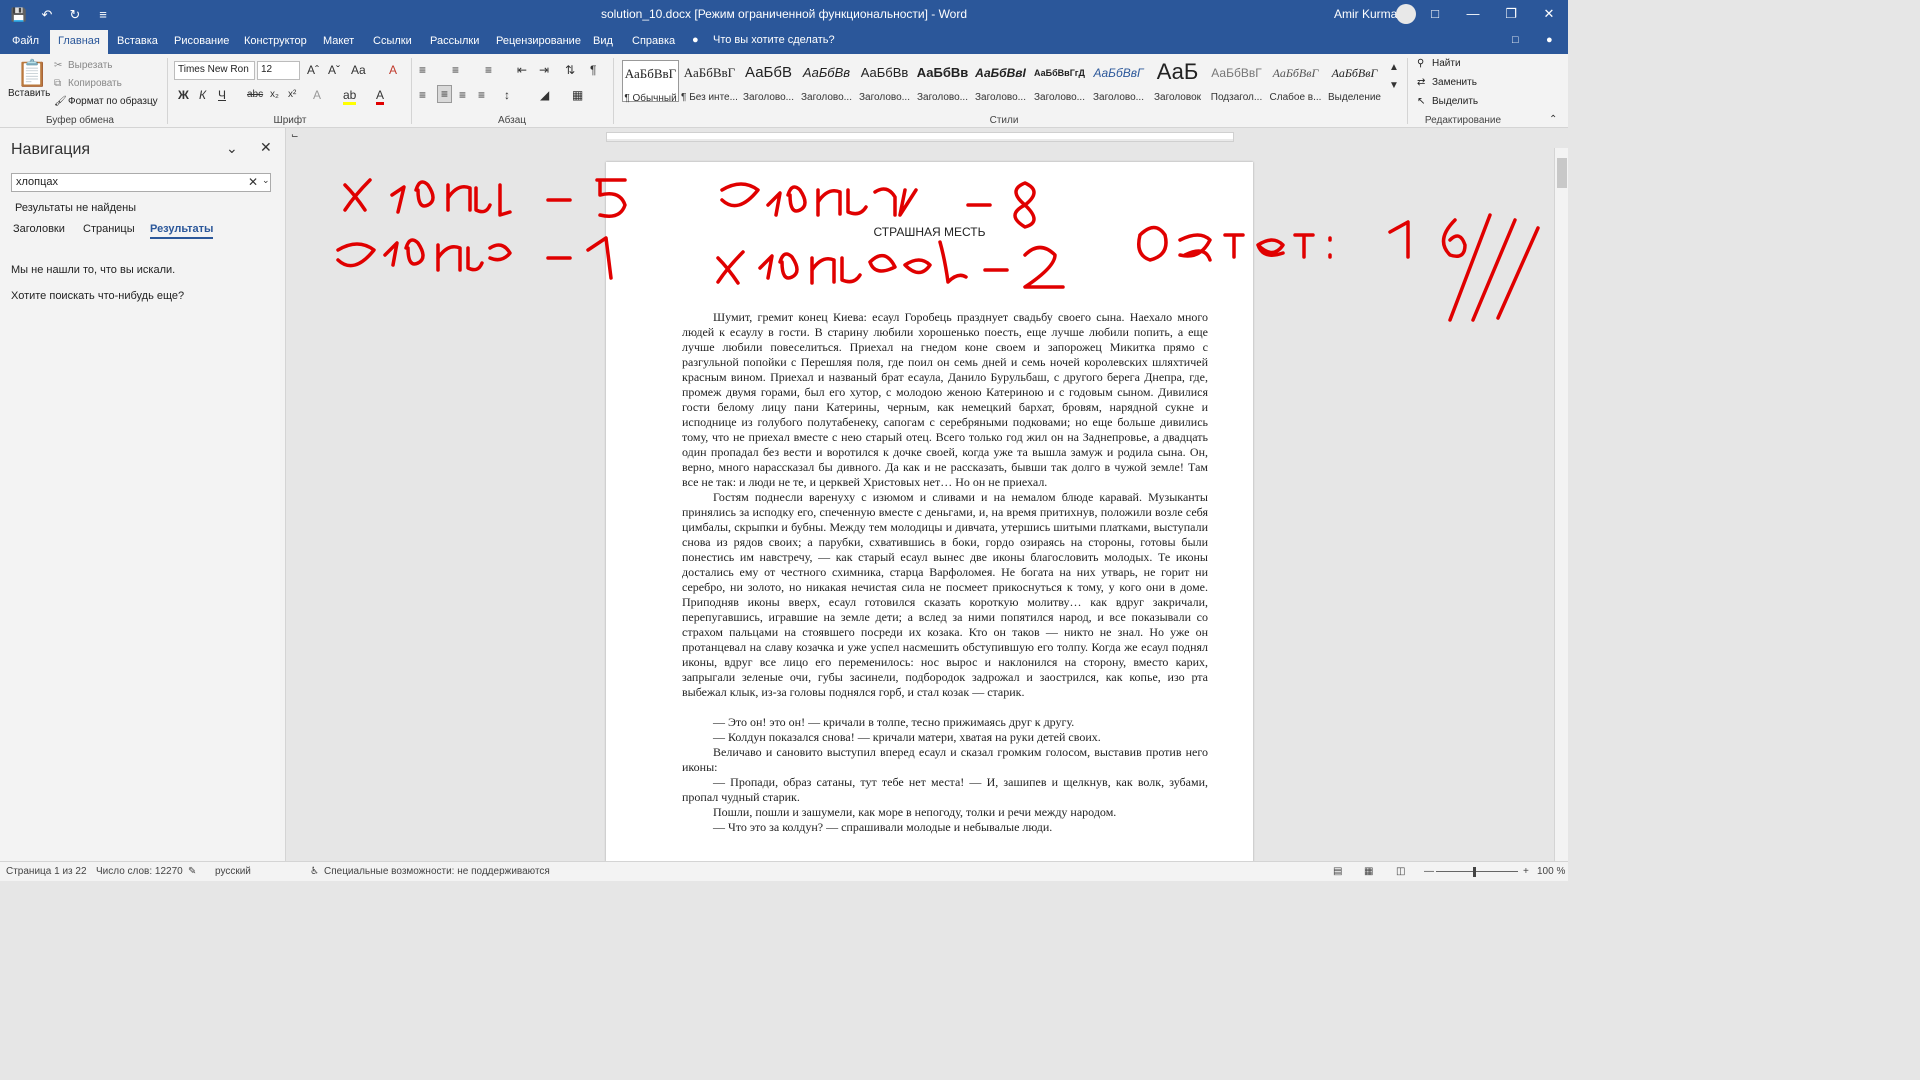  What do you see at coordinates (317, 95) in the screenshot?
I see `text-effects-icon: A` at bounding box center [317, 95].